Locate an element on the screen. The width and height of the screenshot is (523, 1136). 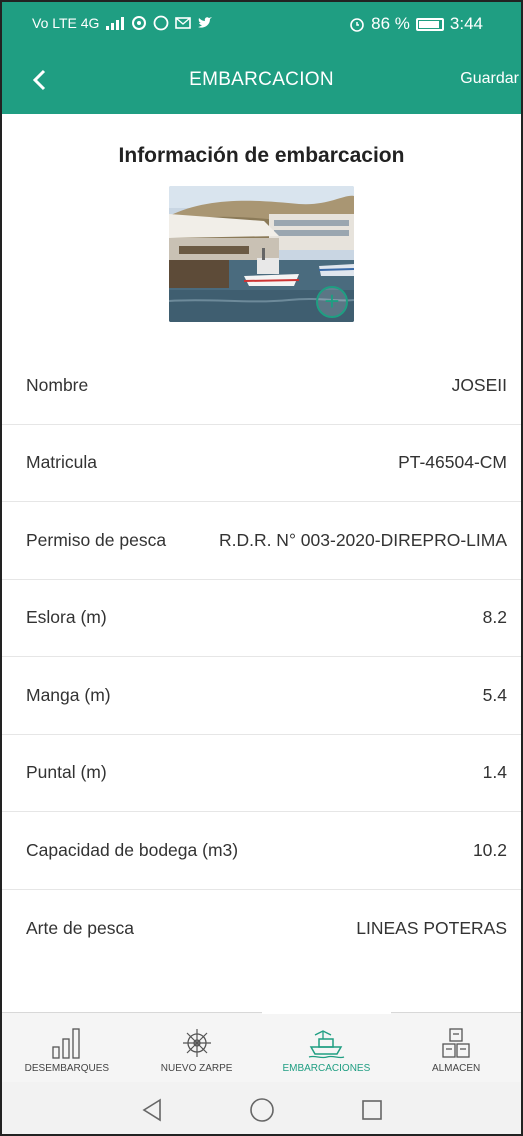
circle-home-icon is located at coordinates (261, 1110).